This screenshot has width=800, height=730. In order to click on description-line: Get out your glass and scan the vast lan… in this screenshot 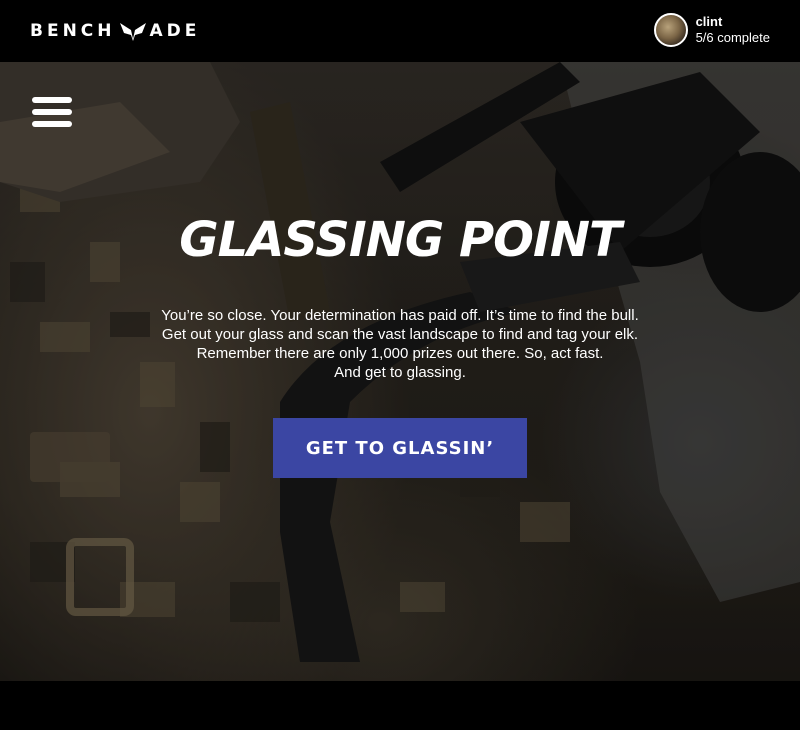, I will do `click(400, 334)`.